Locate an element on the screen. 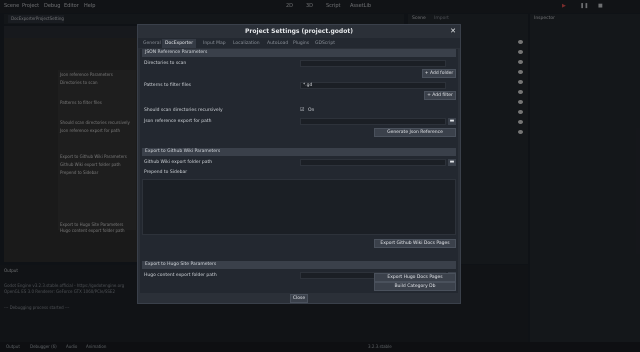 The width and height of the screenshot is (640, 352). tab-docexporter: DocExporter is located at coordinates (179, 43).